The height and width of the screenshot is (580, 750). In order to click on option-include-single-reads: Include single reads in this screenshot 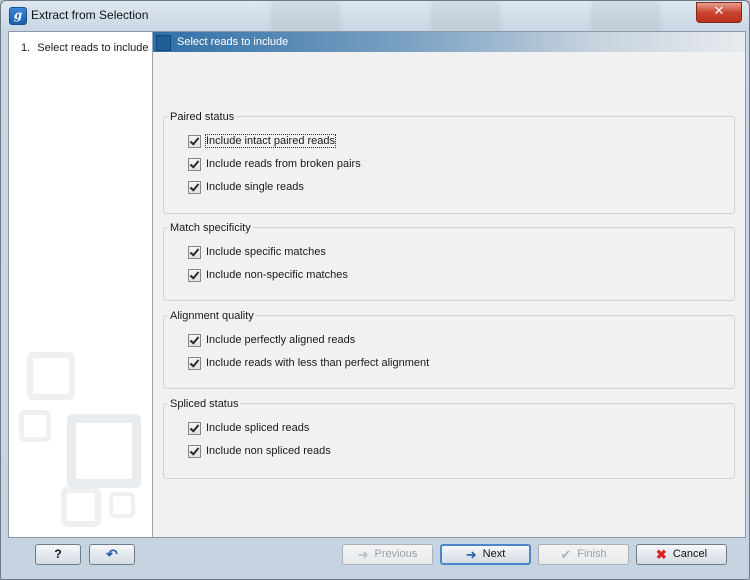, I will do `click(246, 187)`.